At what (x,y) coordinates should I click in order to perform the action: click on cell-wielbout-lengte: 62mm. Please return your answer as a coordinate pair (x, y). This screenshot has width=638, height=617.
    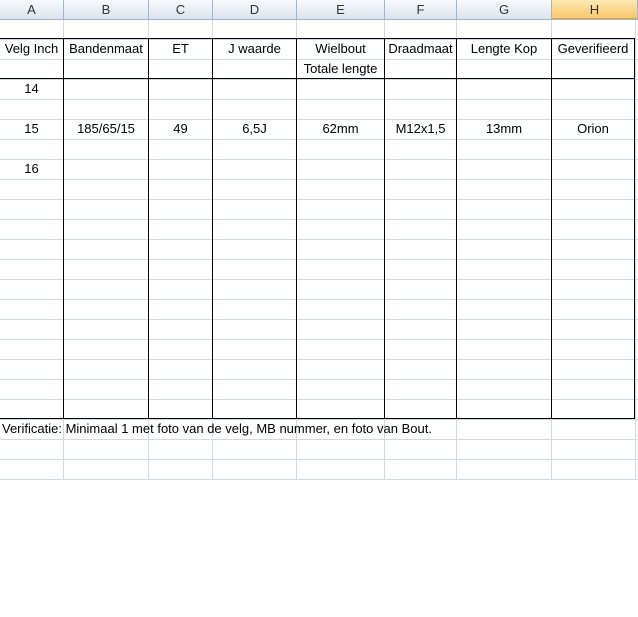
    Looking at the image, I should click on (340, 129).